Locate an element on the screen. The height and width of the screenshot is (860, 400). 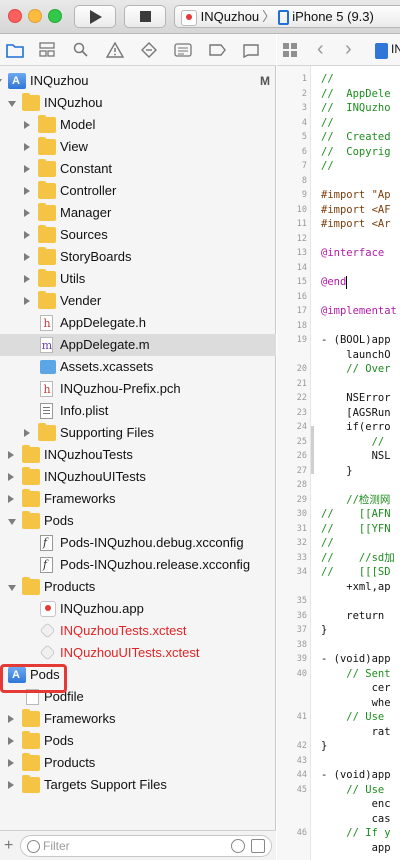
test-diamond-icon is located at coordinates (149, 50).